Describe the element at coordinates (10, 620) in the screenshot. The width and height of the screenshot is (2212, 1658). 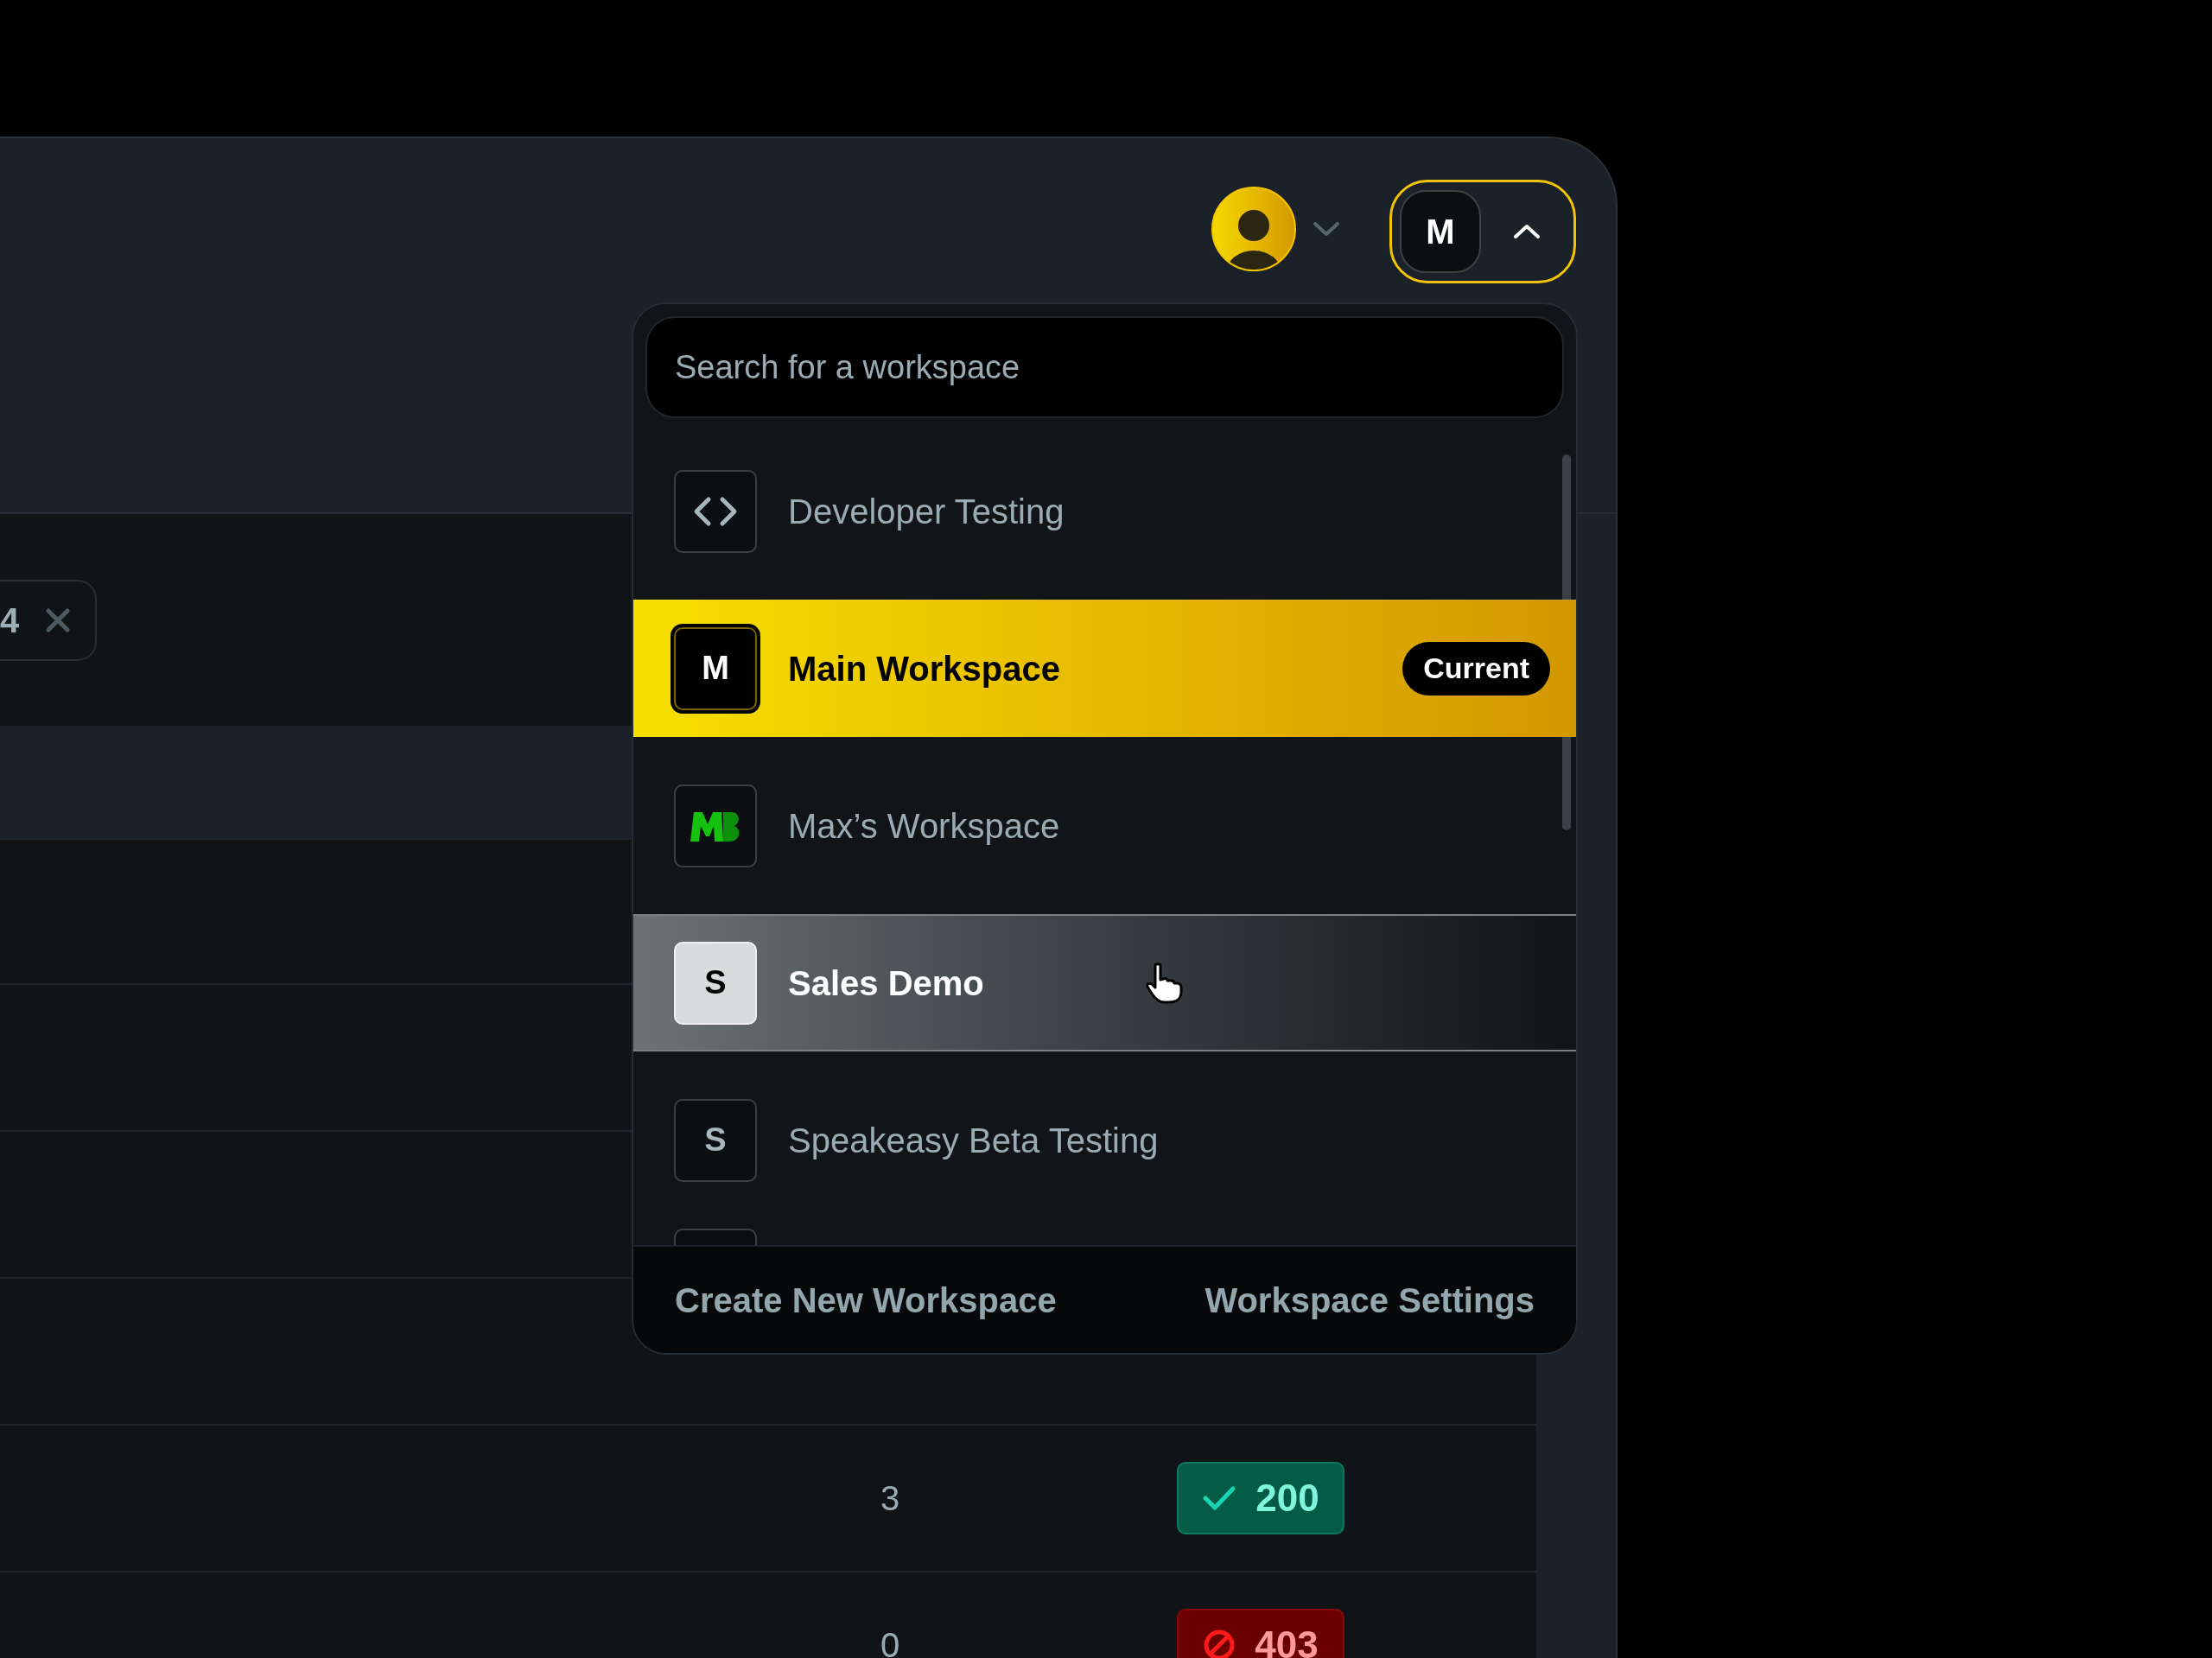
I see `filter-label: 4` at that location.